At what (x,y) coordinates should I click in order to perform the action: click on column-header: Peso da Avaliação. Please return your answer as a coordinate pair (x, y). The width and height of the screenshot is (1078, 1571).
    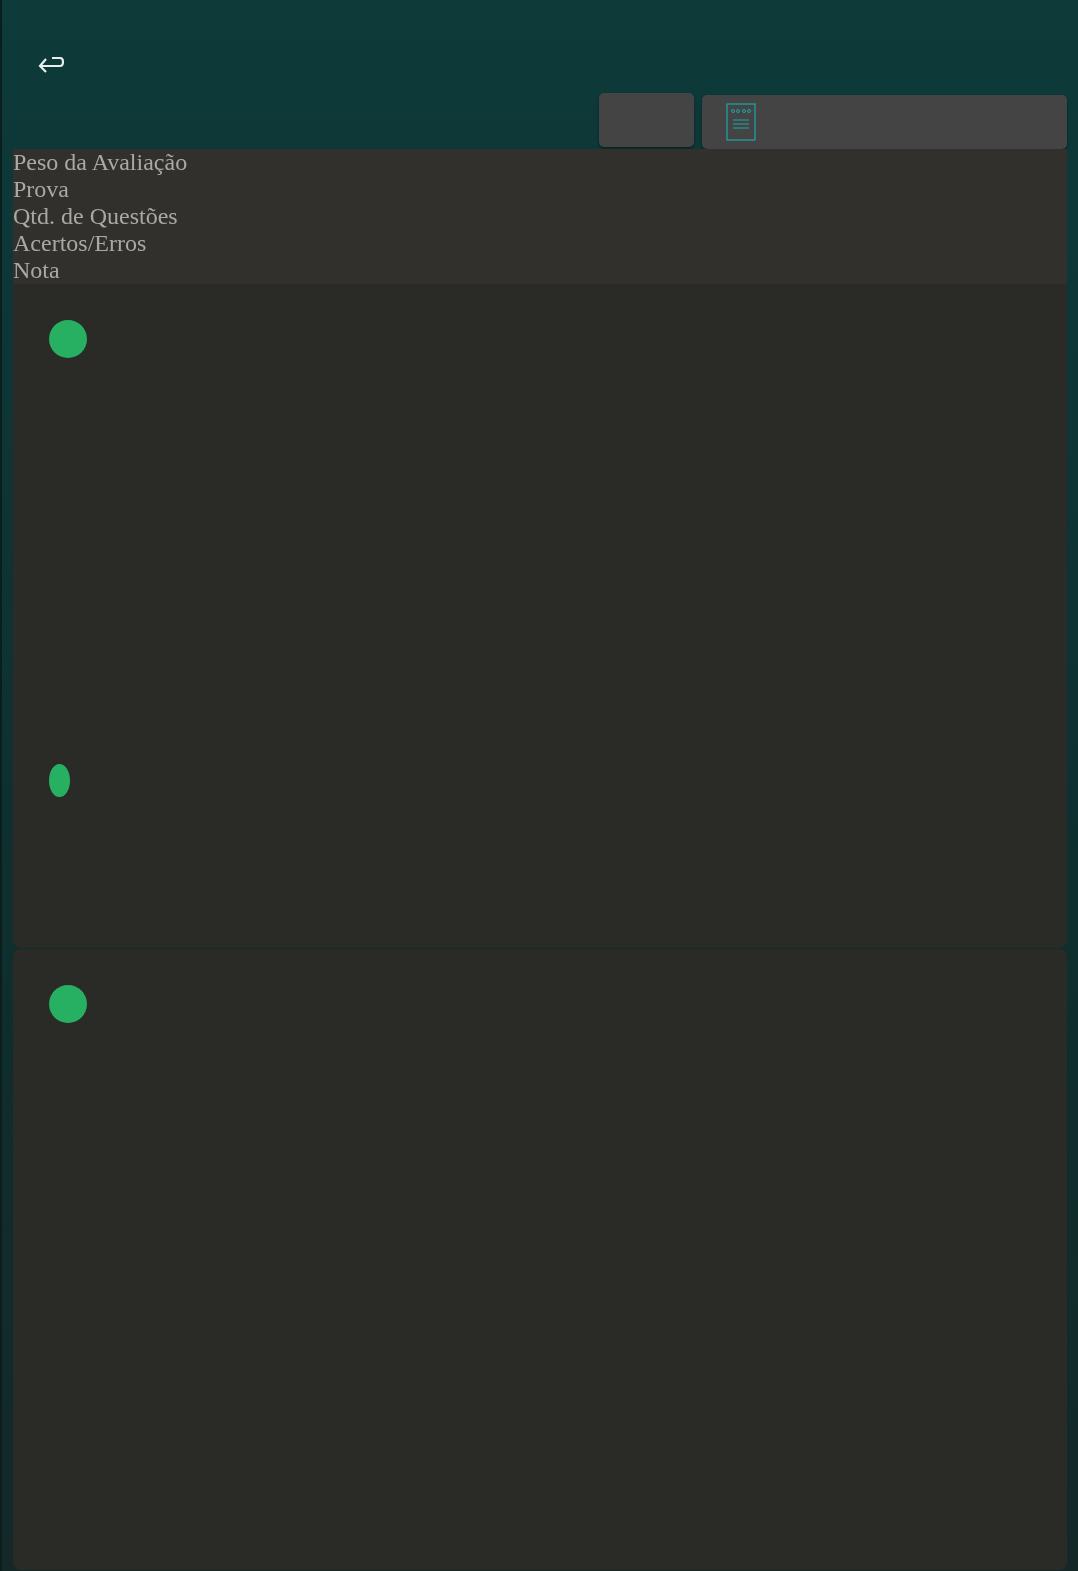
    Looking at the image, I should click on (101, 162).